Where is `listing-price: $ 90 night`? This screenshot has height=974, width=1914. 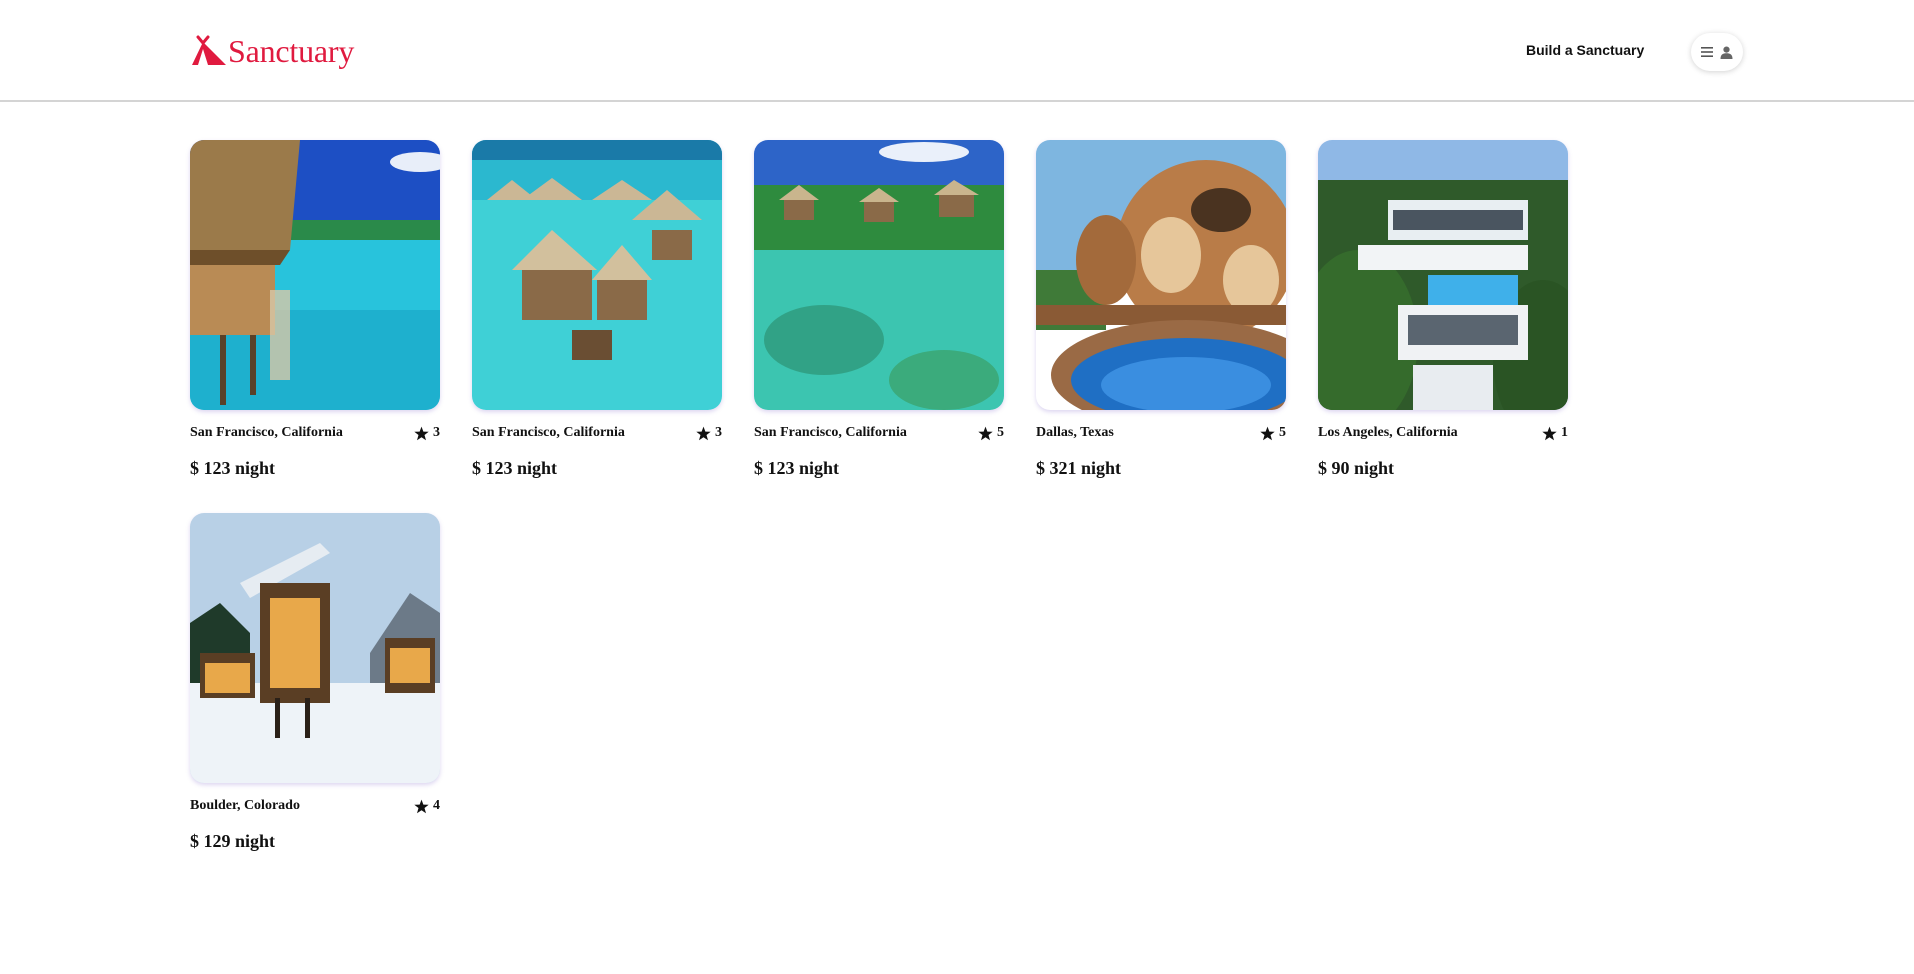 listing-price: $ 90 night is located at coordinates (1356, 468).